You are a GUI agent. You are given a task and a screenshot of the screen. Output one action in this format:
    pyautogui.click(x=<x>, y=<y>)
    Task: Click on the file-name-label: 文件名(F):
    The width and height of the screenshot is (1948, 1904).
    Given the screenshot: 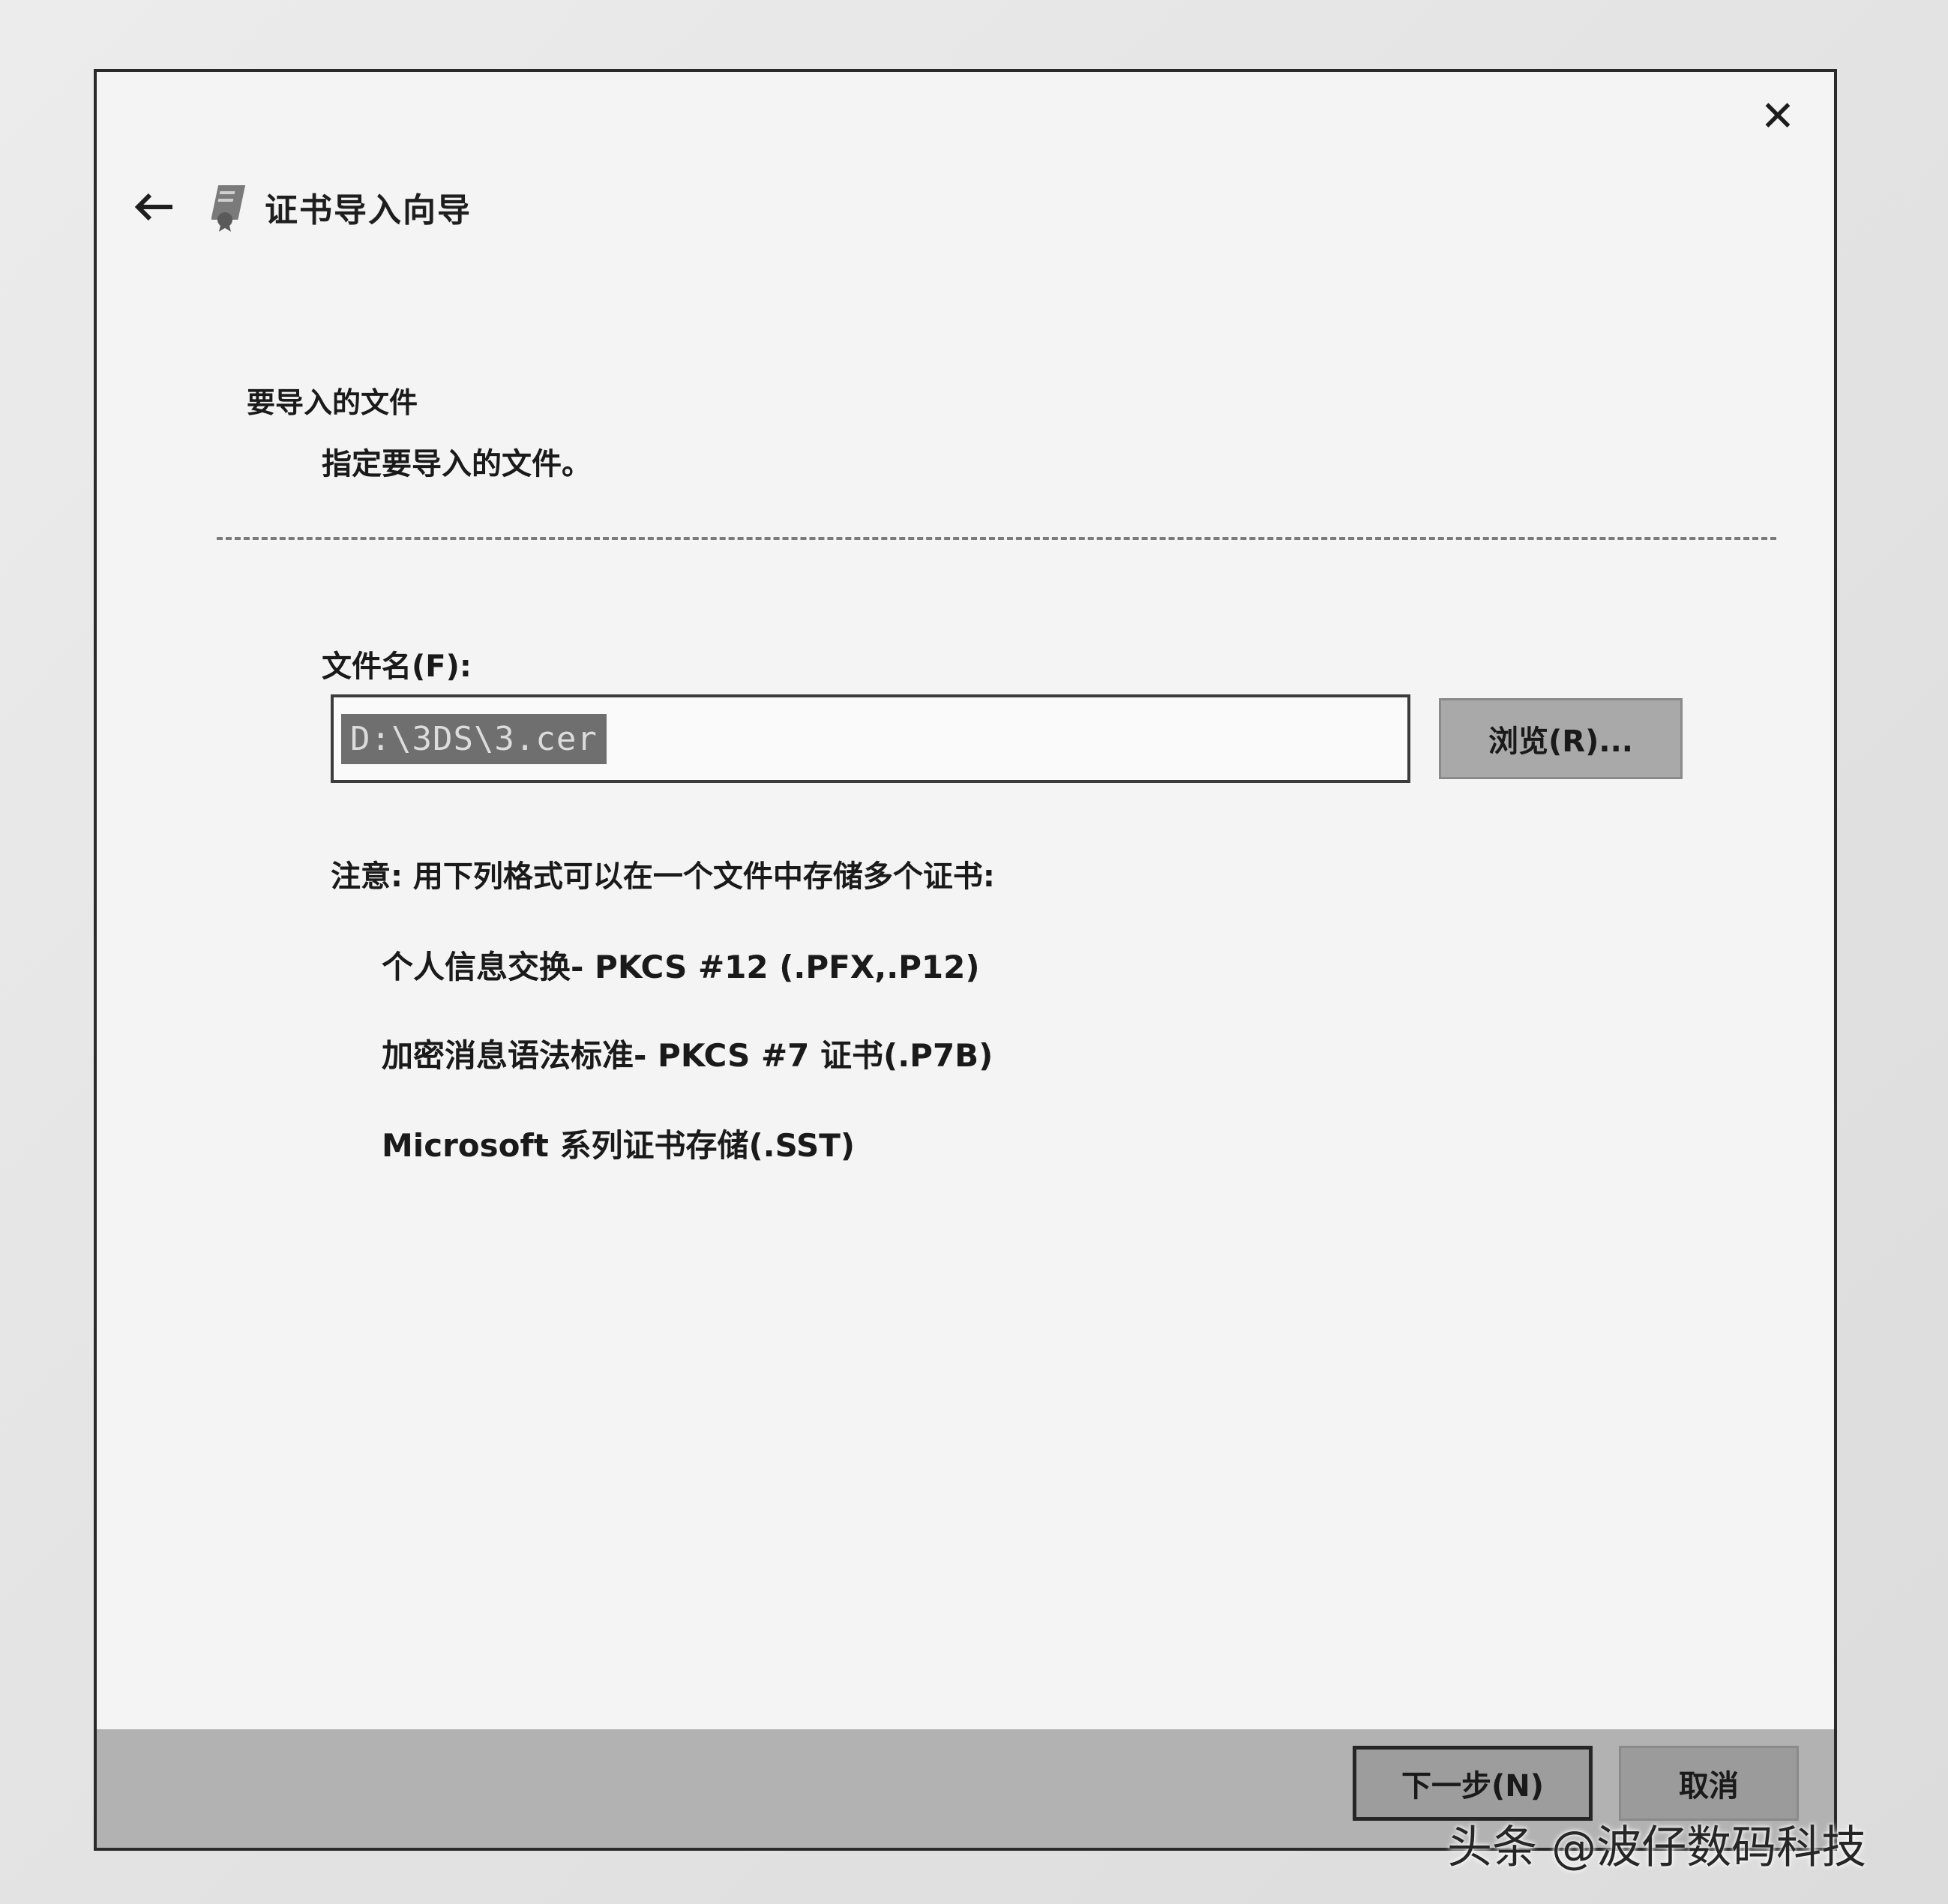 What is the action you would take?
    pyautogui.click(x=397, y=666)
    